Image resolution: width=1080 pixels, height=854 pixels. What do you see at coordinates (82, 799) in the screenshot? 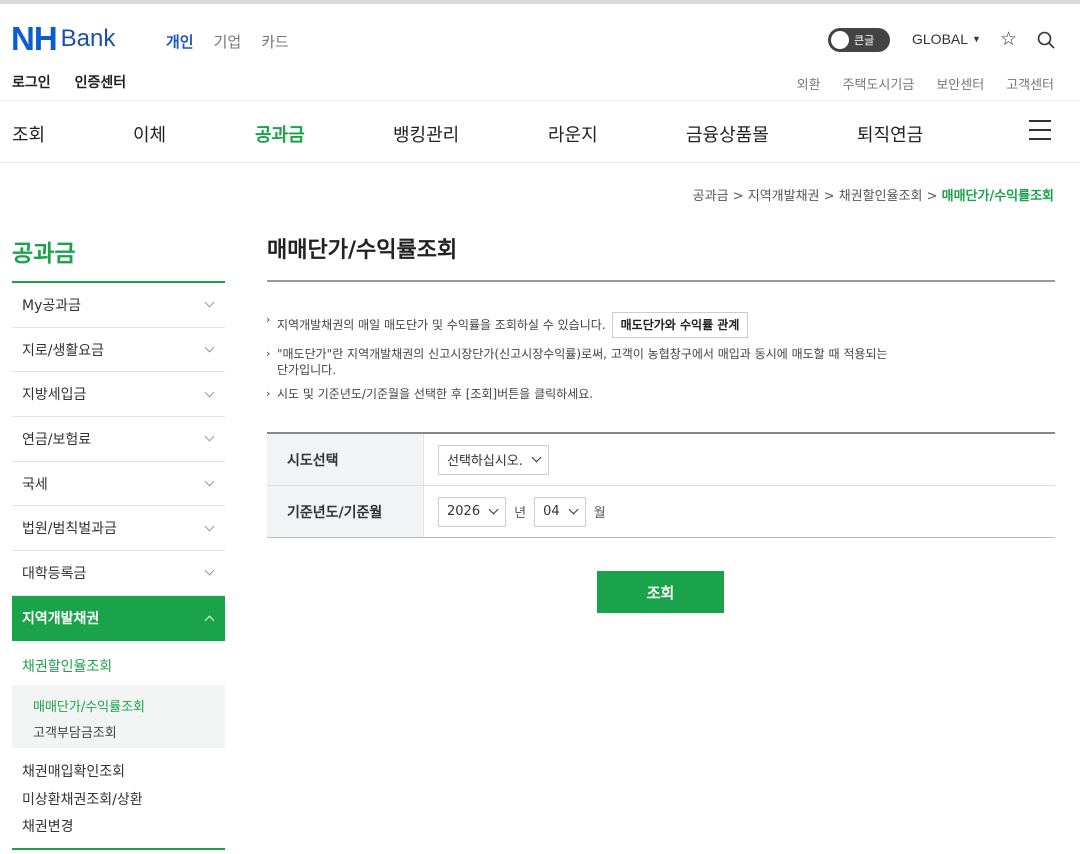
I see `sidebar-sub-unredeemed: 미상환채권조회/상환` at bounding box center [82, 799].